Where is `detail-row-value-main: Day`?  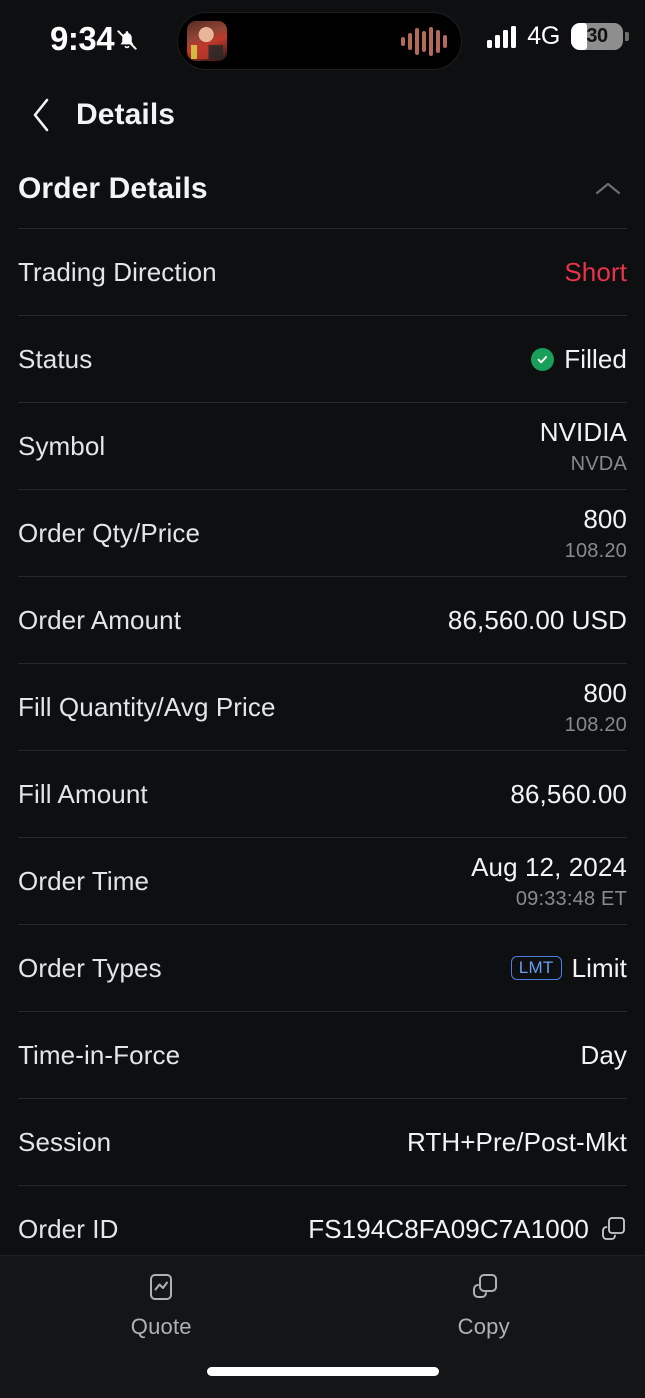 detail-row-value-main: Day is located at coordinates (603, 1054).